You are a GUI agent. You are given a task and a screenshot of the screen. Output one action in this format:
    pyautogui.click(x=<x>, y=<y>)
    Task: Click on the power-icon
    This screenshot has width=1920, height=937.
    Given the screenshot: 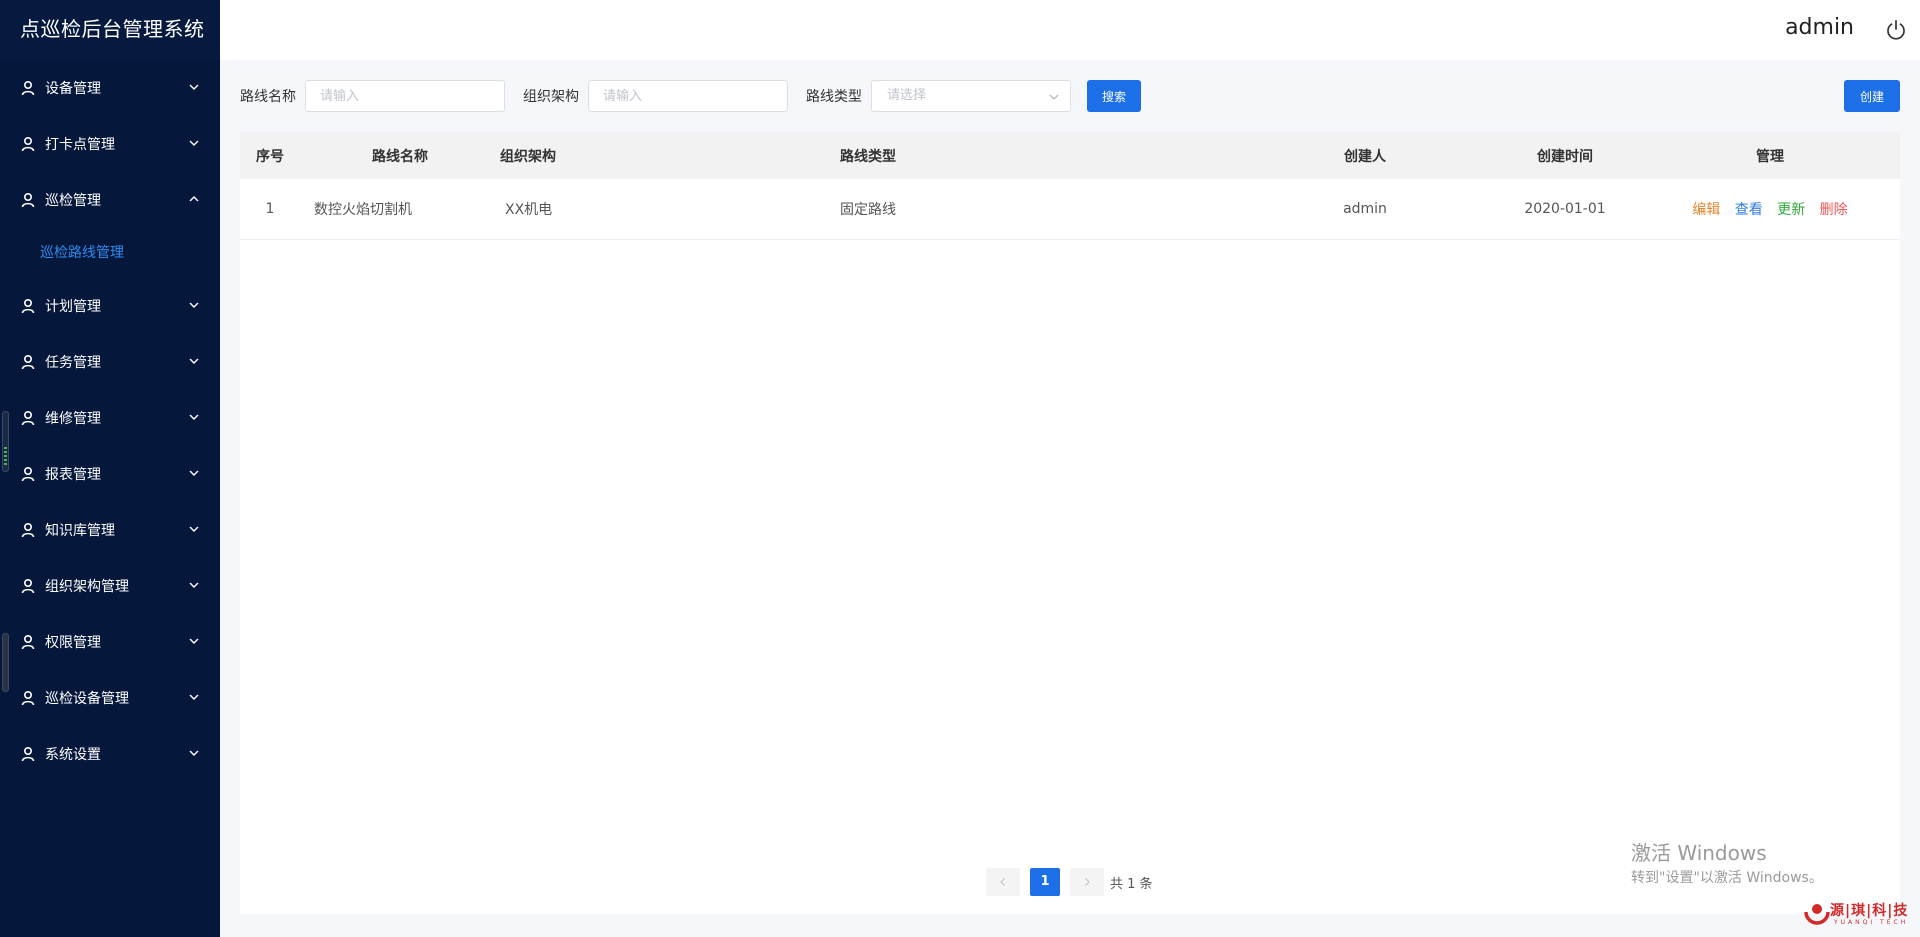 What is the action you would take?
    pyautogui.click(x=1896, y=30)
    